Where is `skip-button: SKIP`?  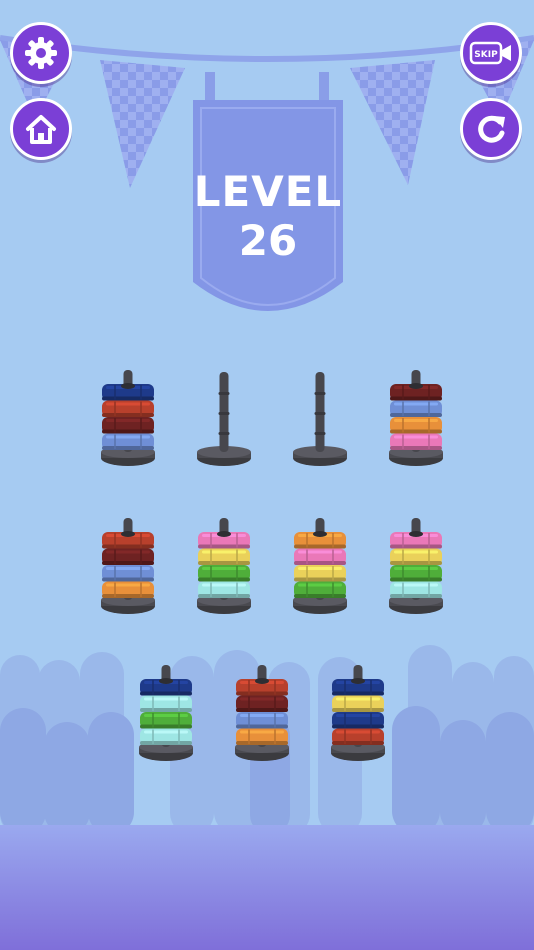 skip-button: SKIP is located at coordinates (491, 53).